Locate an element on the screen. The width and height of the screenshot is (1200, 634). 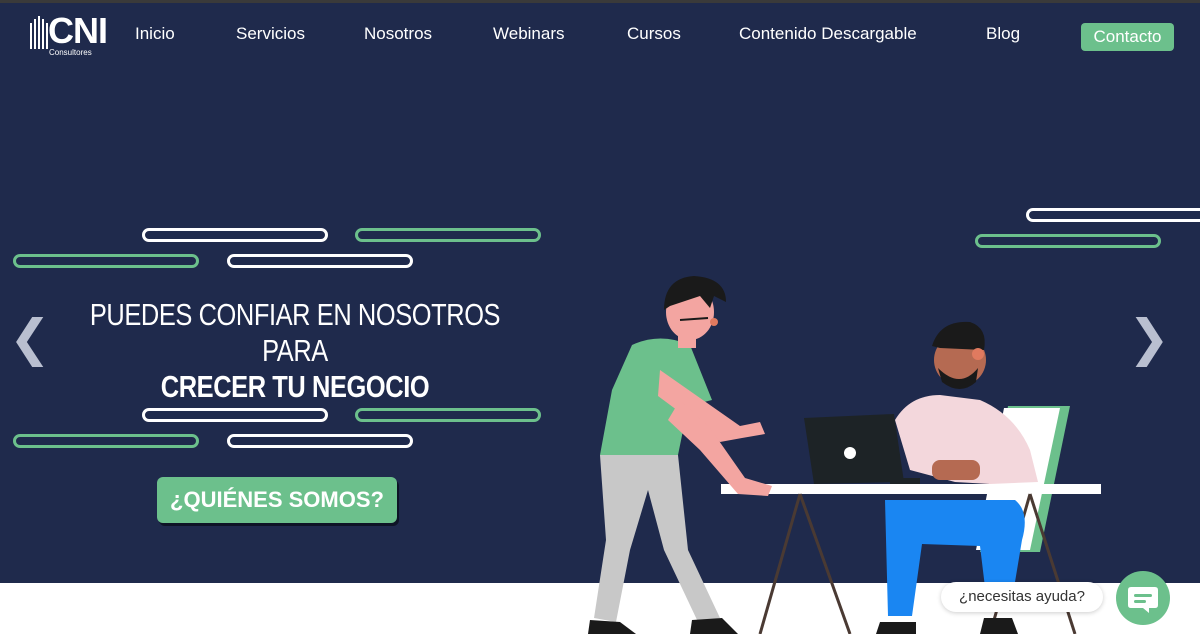
logo: CNI Consultores is located at coordinates (68, 35).